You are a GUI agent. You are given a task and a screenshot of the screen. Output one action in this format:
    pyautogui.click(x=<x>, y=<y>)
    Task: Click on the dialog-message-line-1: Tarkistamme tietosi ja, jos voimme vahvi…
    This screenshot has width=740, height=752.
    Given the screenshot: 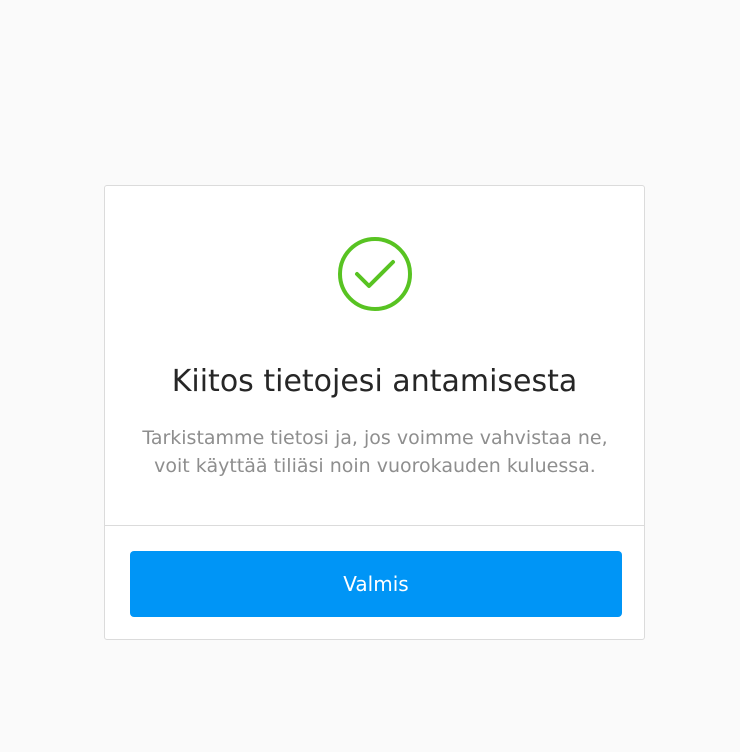 What is the action you would take?
    pyautogui.click(x=375, y=438)
    